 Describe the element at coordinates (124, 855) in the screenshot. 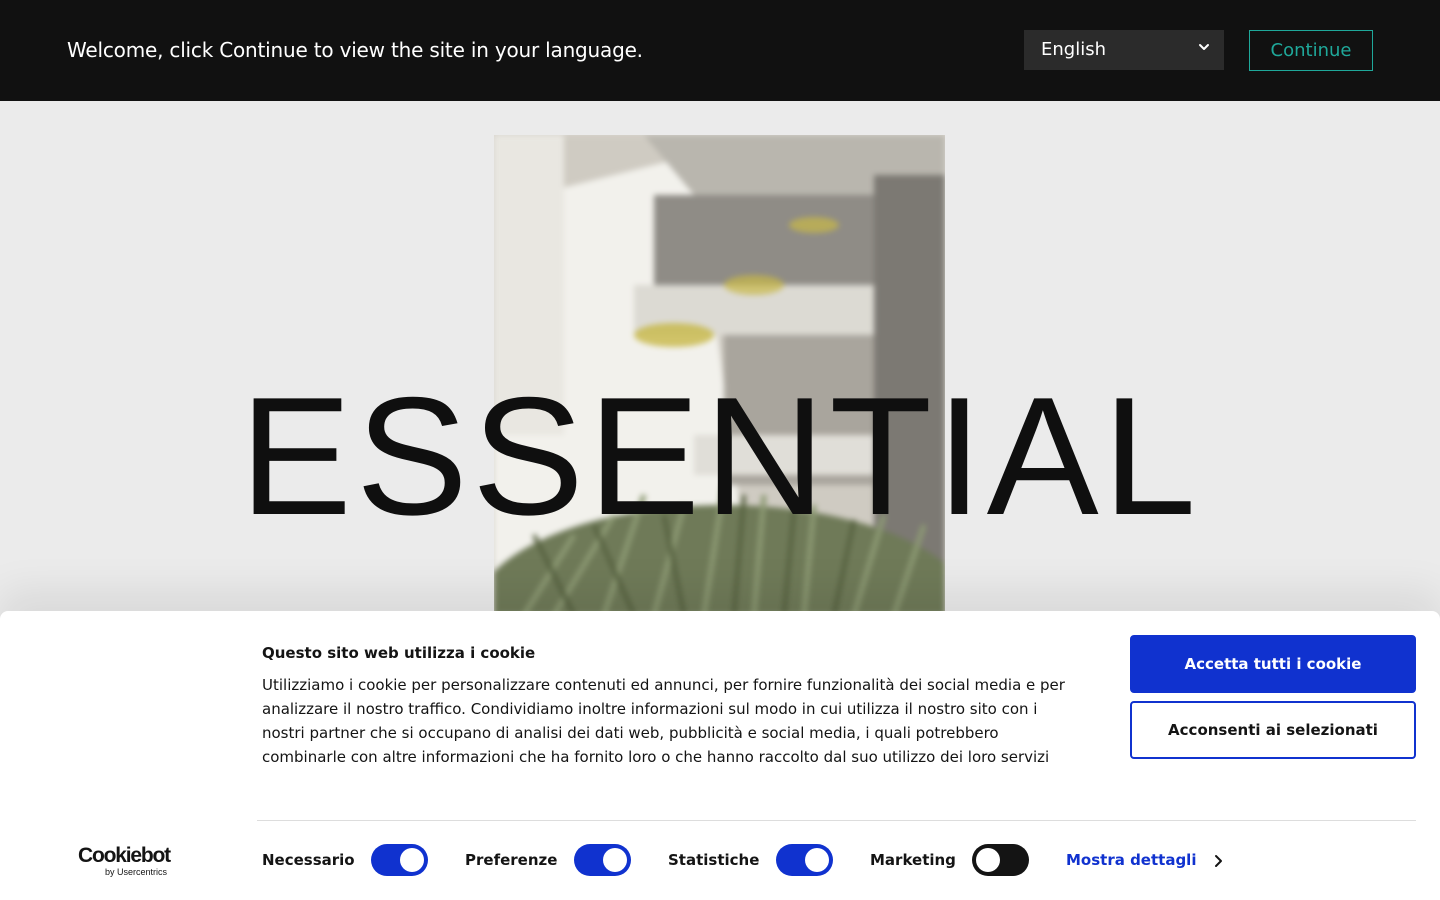

I see `cookiebot-logo-main: Cookiebot` at that location.